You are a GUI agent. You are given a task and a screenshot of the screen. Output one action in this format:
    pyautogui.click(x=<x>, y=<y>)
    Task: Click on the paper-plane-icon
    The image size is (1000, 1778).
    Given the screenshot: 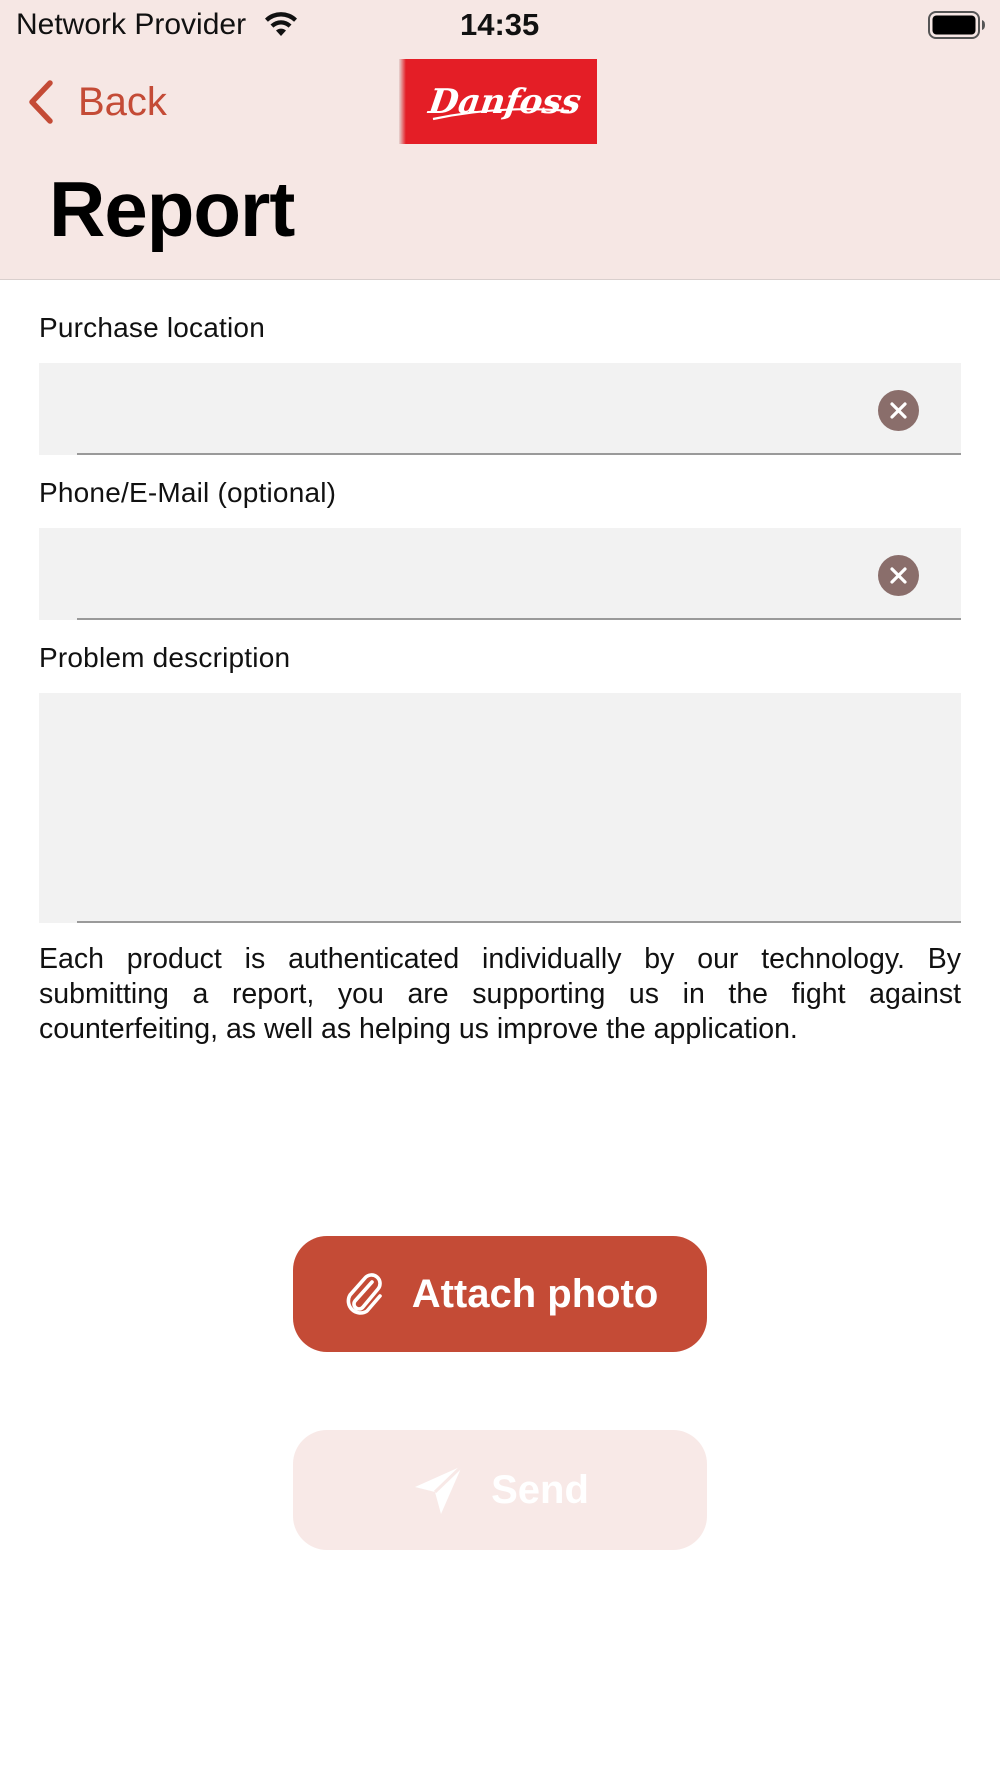 What is the action you would take?
    pyautogui.click(x=439, y=1490)
    